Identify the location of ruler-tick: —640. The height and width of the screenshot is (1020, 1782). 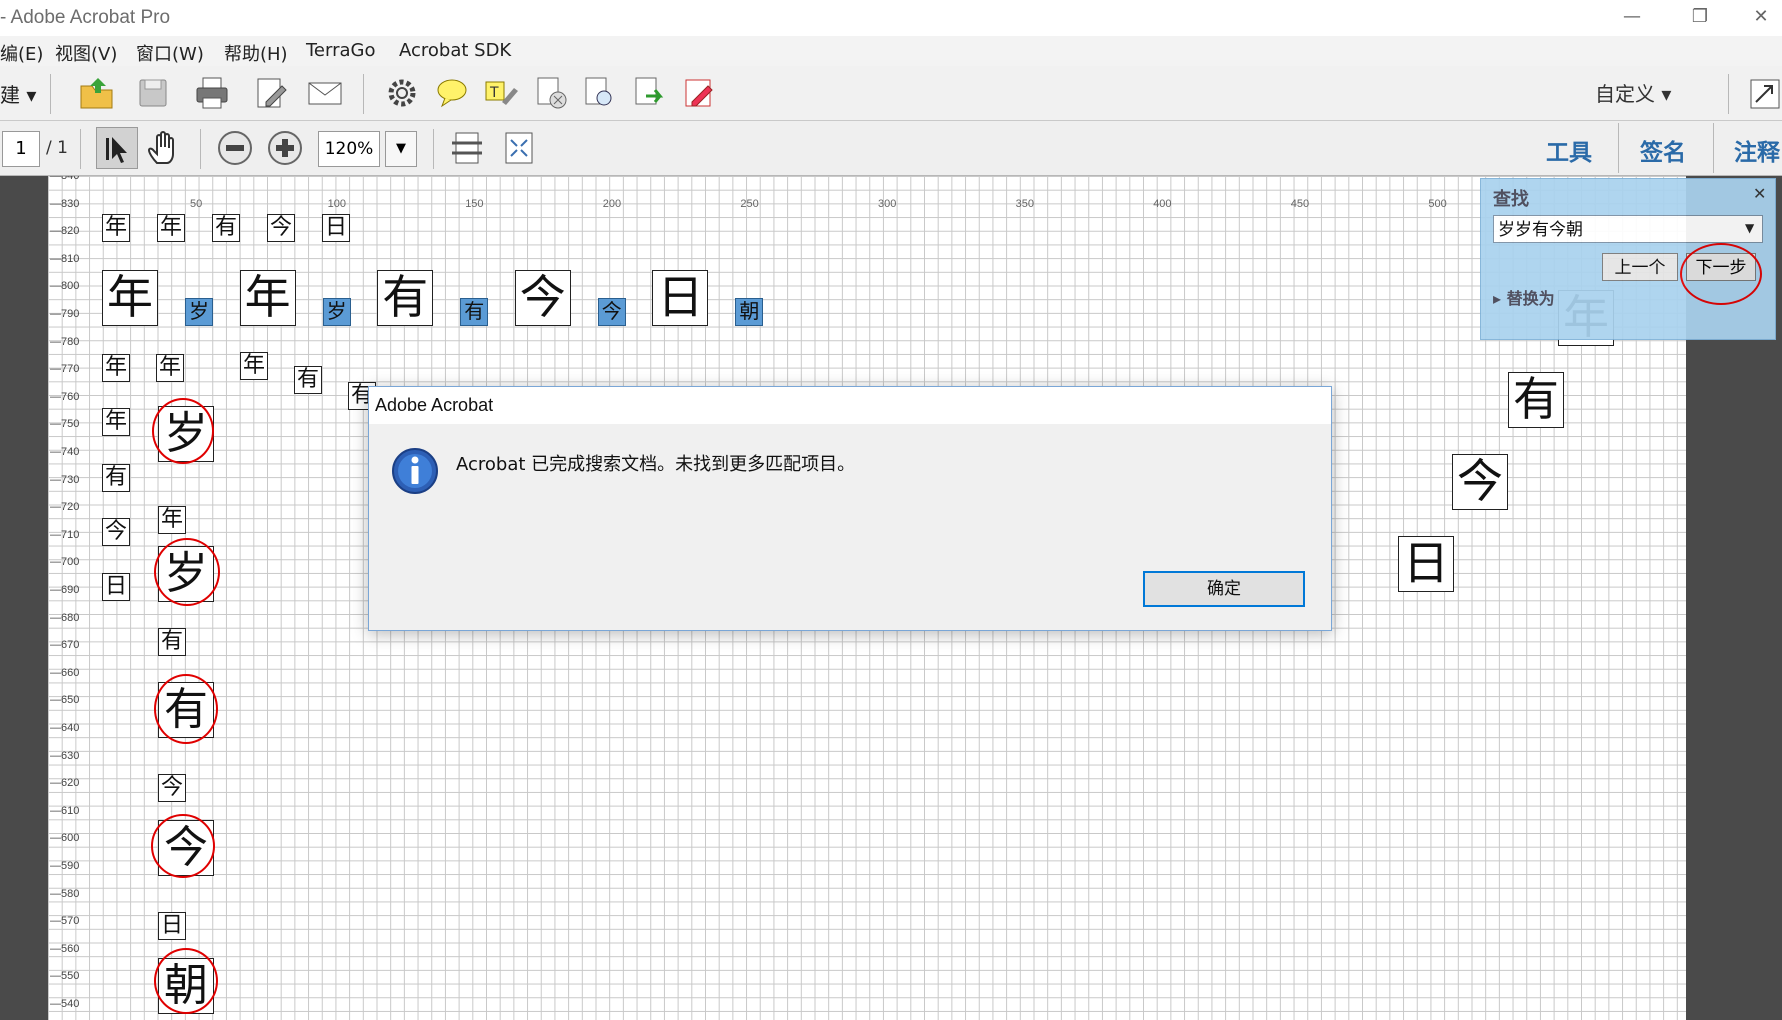
(65, 728).